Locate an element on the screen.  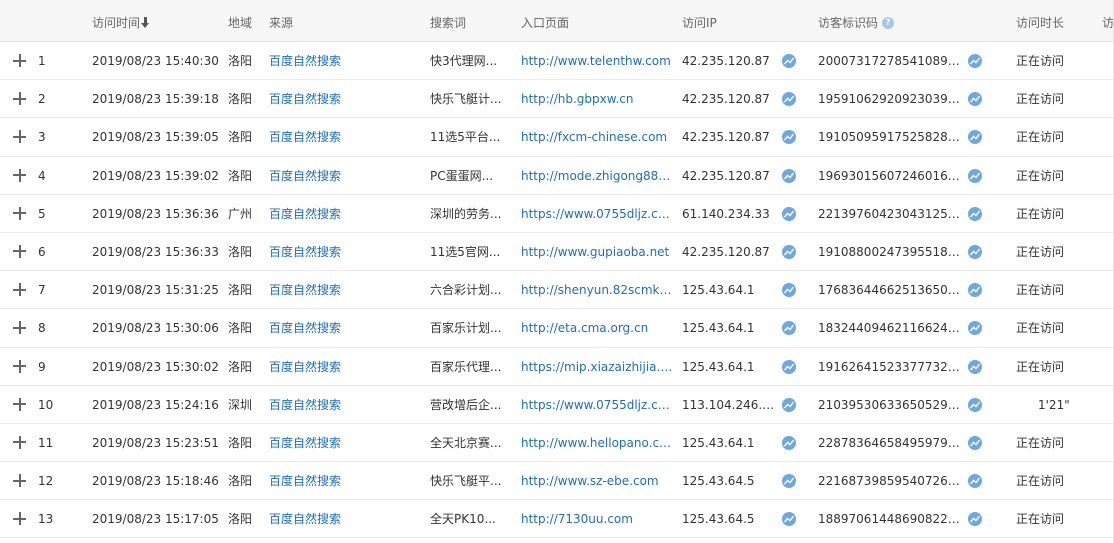
row-visitor-ip: 61.140.234.33 is located at coordinates (726, 213).